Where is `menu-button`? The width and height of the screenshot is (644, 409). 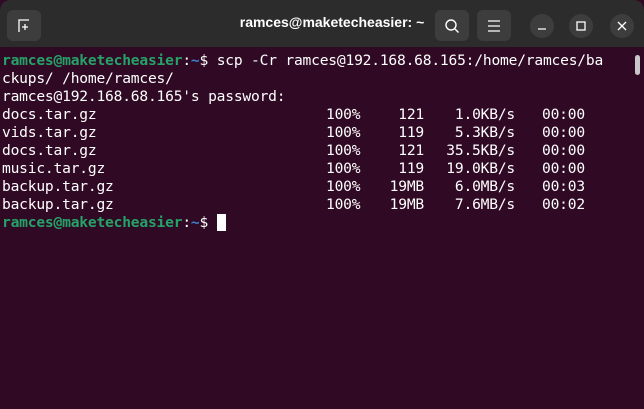
menu-button is located at coordinates (494, 25).